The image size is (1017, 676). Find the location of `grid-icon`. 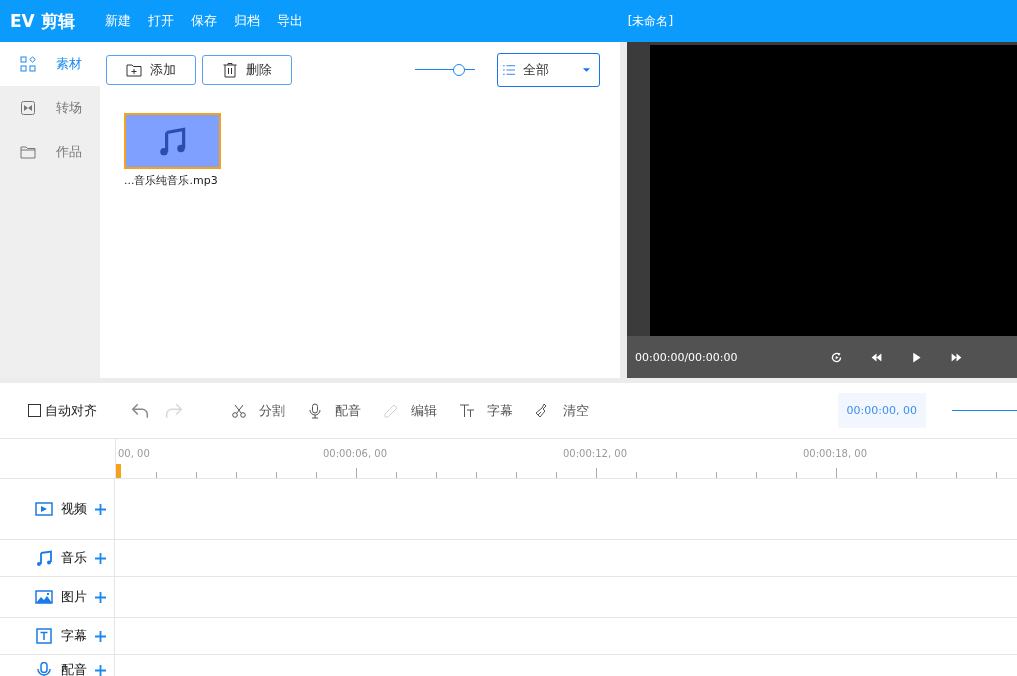

grid-icon is located at coordinates (28, 64).